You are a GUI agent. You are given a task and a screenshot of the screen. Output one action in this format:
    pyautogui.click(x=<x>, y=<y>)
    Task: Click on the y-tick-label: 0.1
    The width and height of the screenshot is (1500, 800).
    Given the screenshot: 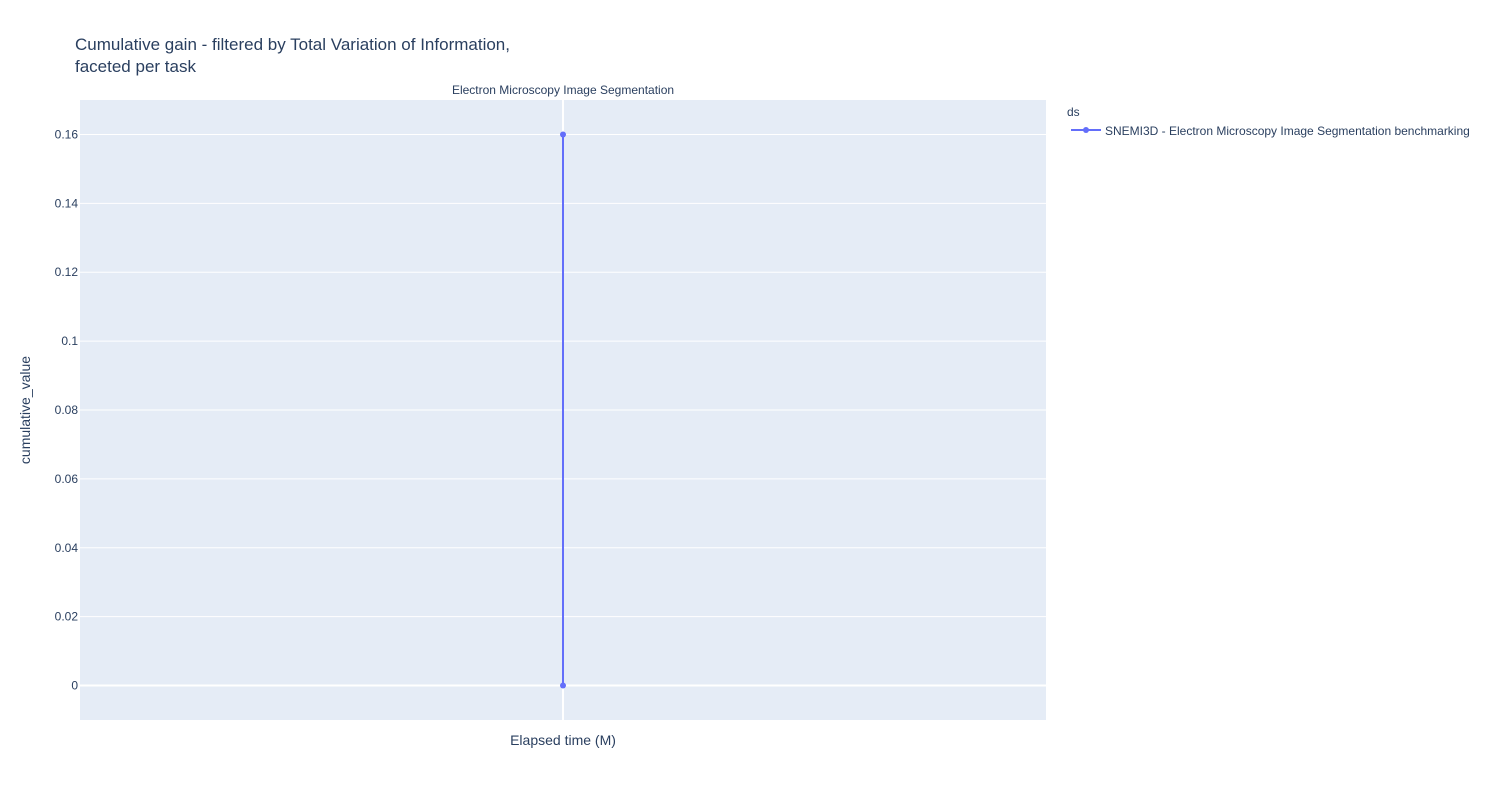 What is the action you would take?
    pyautogui.click(x=69, y=341)
    